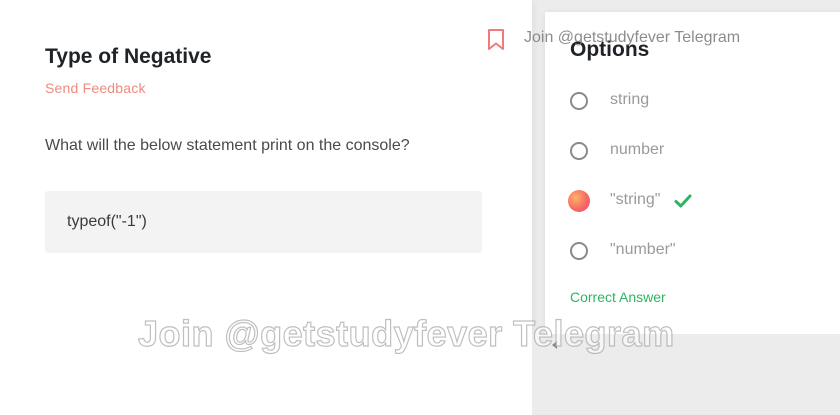  I want to click on watermark-center: Join @getstudyfever Telegram, so click(406, 333).